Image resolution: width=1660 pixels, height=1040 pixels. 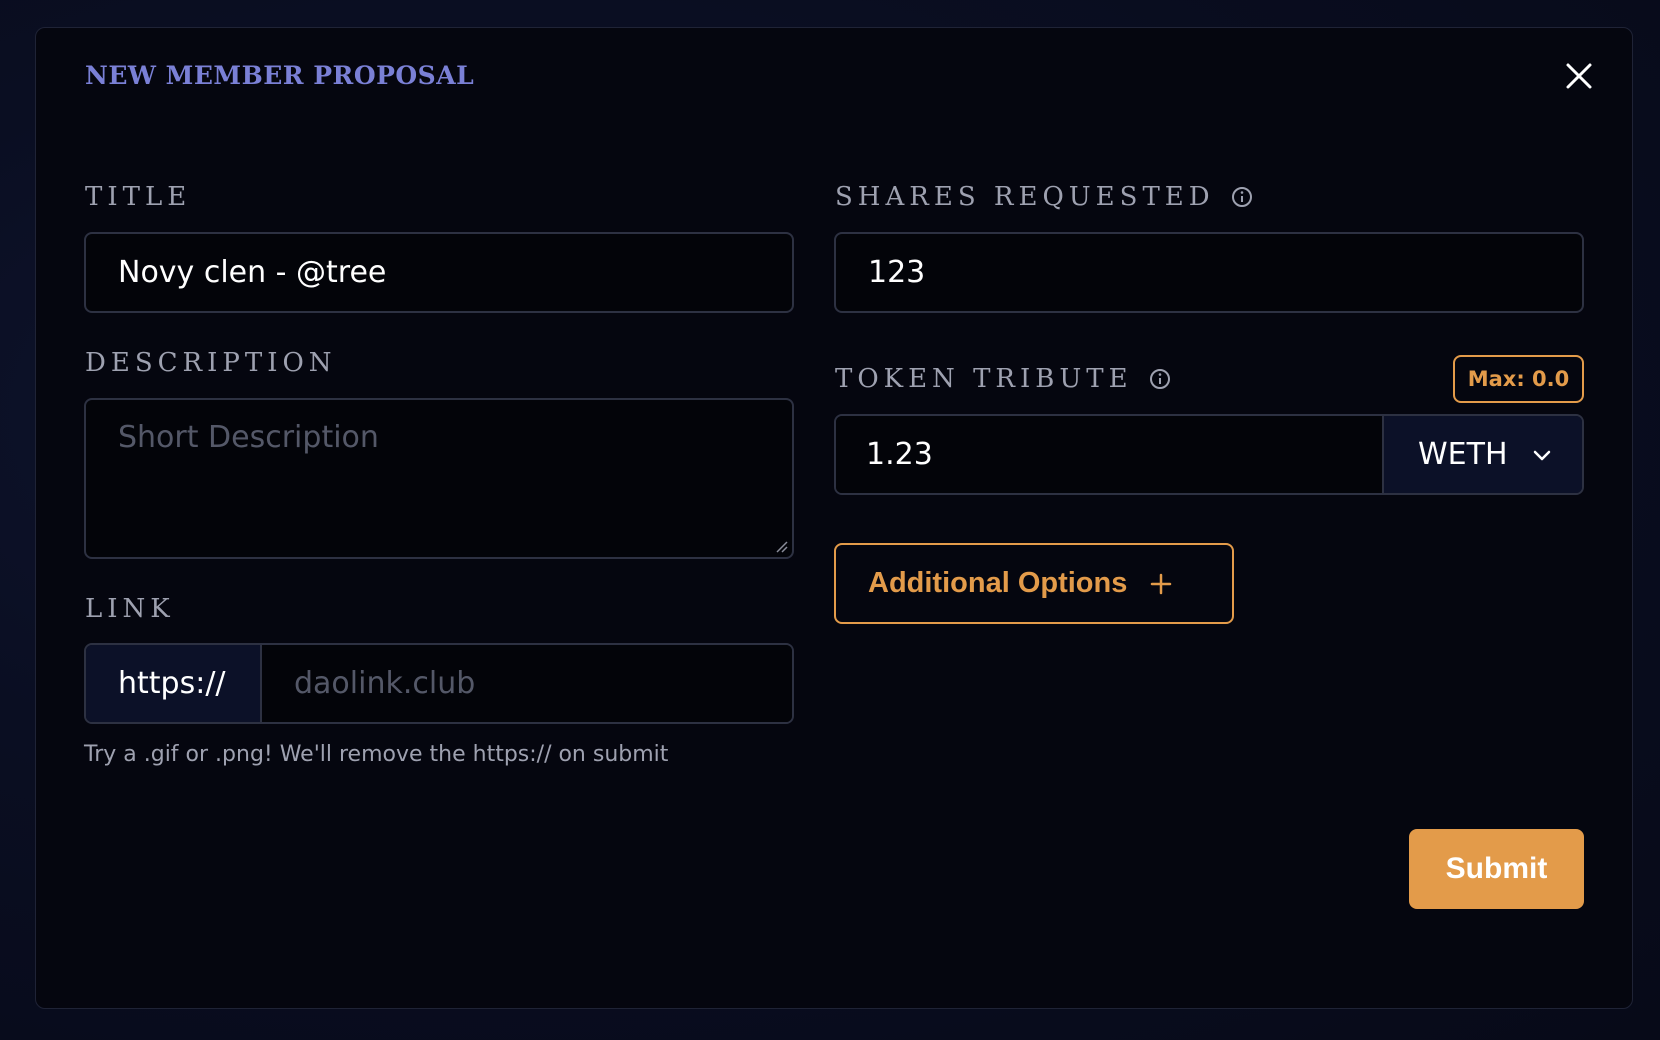 I want to click on additional-options-button: Additional Options, so click(x=1034, y=583).